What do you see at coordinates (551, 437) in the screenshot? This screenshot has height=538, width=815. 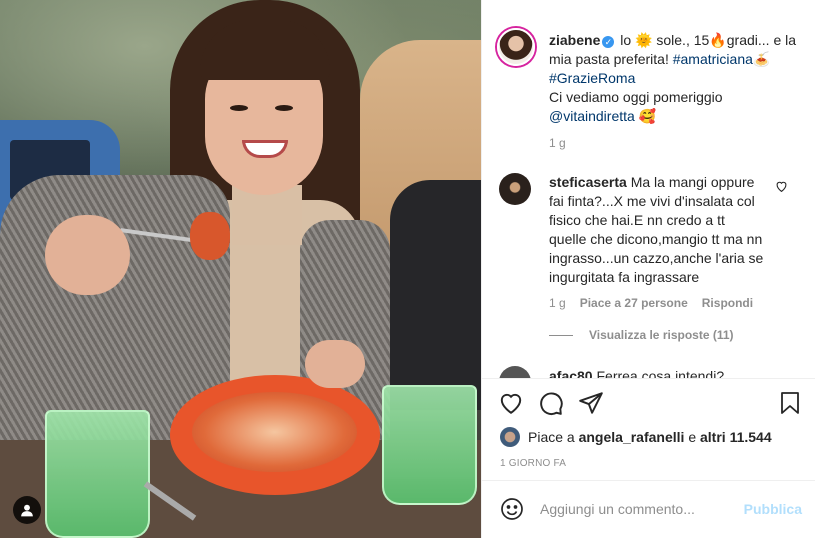 I see `likes-prefix: Piace a` at bounding box center [551, 437].